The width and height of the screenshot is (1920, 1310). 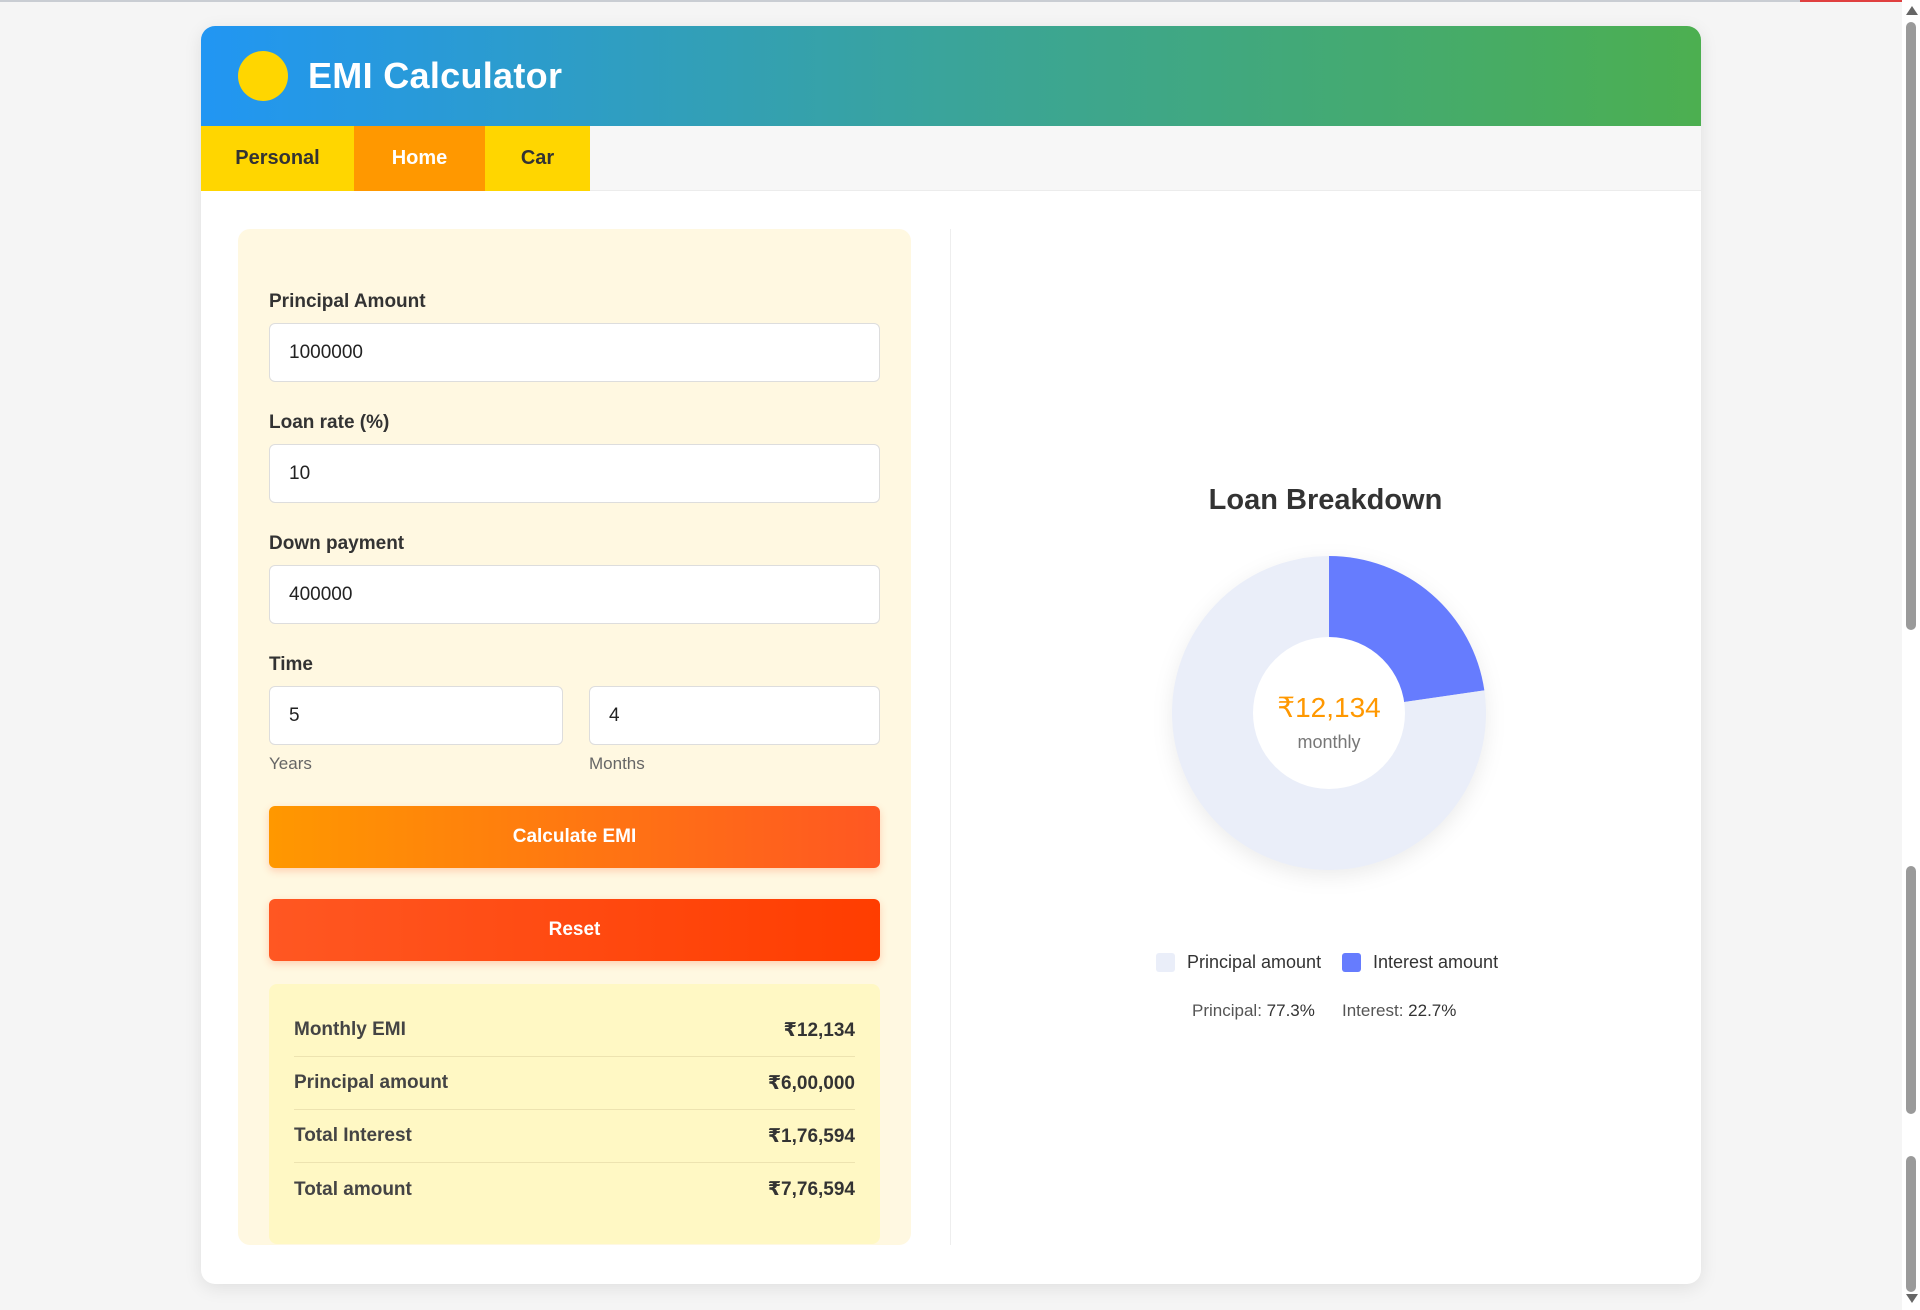 What do you see at coordinates (1912, 1298) in the screenshot?
I see `scroll-down-arrow-icon` at bounding box center [1912, 1298].